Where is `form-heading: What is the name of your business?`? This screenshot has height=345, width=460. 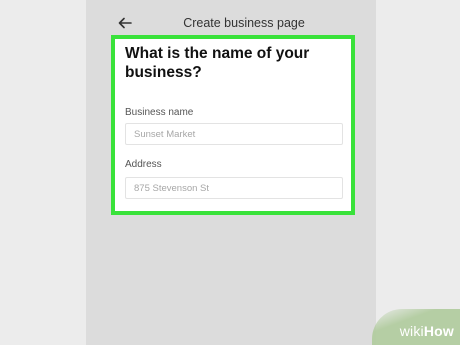
form-heading: What is the name of your business? is located at coordinates (217, 63).